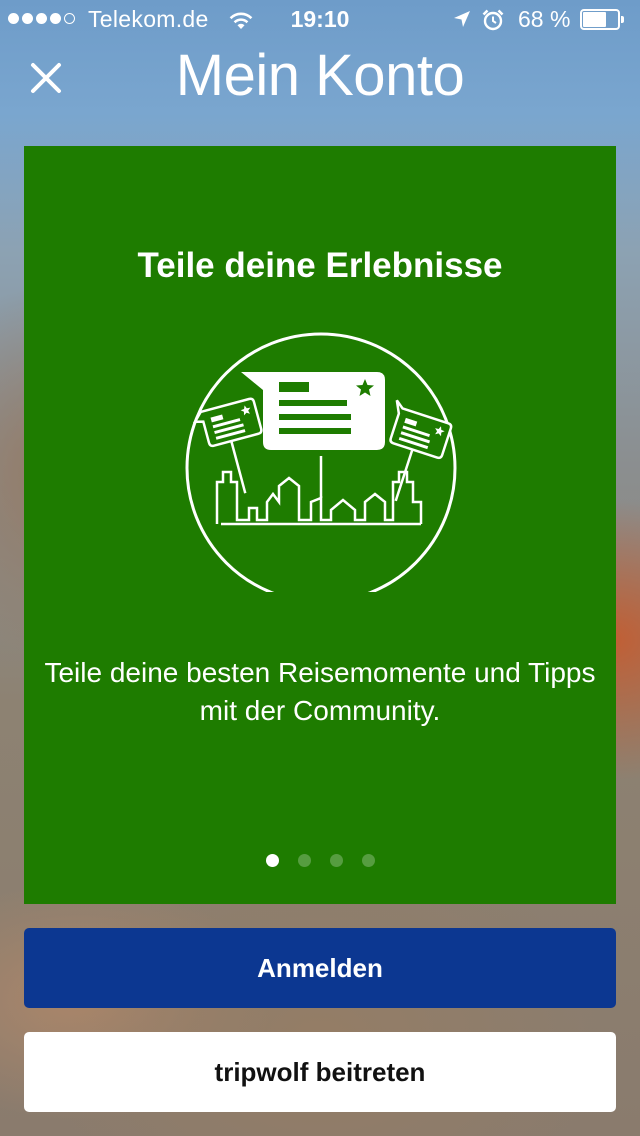 The height and width of the screenshot is (1136, 640). Describe the element at coordinates (602, 19) in the screenshot. I see `battery-icon` at that location.